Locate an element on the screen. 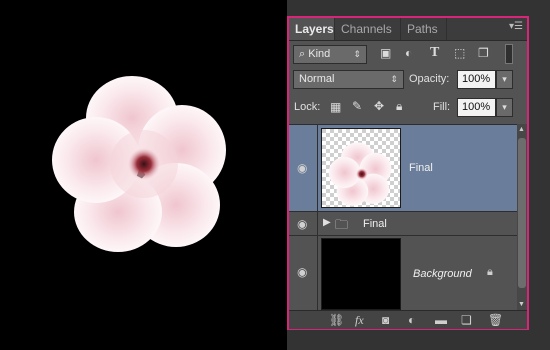 This screenshot has width=550, height=350. lock-row: Lock: ▦ ✎ ✥ 🔒︎ Fill: 100% ▾ is located at coordinates (408, 108).